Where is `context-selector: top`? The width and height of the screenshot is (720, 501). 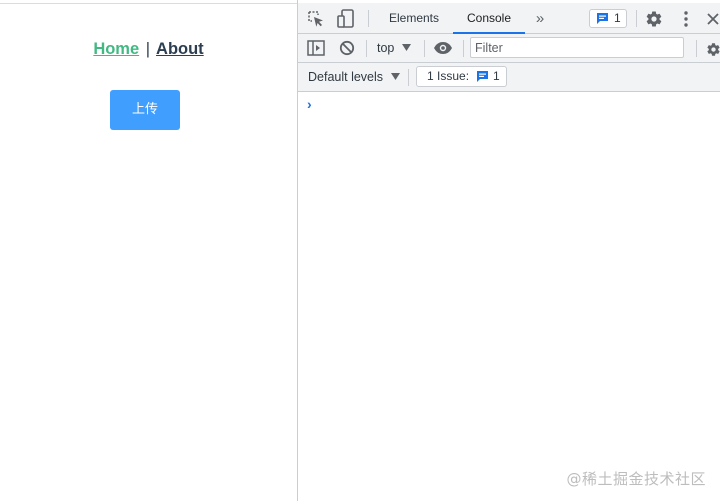
context-selector: top is located at coordinates (394, 48).